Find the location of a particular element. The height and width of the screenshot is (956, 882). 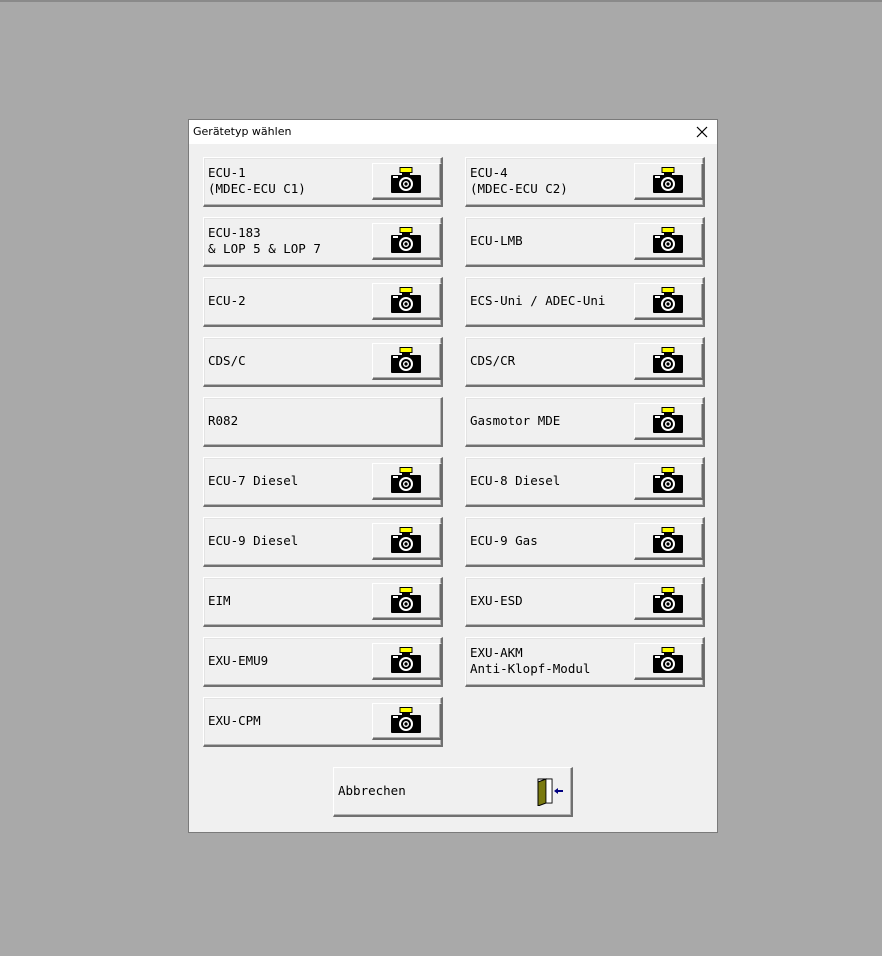

exit-door-icon is located at coordinates (550, 792).